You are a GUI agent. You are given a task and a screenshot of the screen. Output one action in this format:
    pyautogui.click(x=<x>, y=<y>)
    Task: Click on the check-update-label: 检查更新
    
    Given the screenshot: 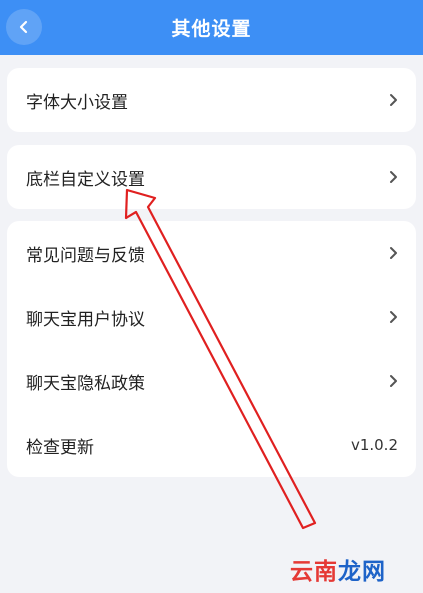 What is the action you would take?
    pyautogui.click(x=60, y=447)
    